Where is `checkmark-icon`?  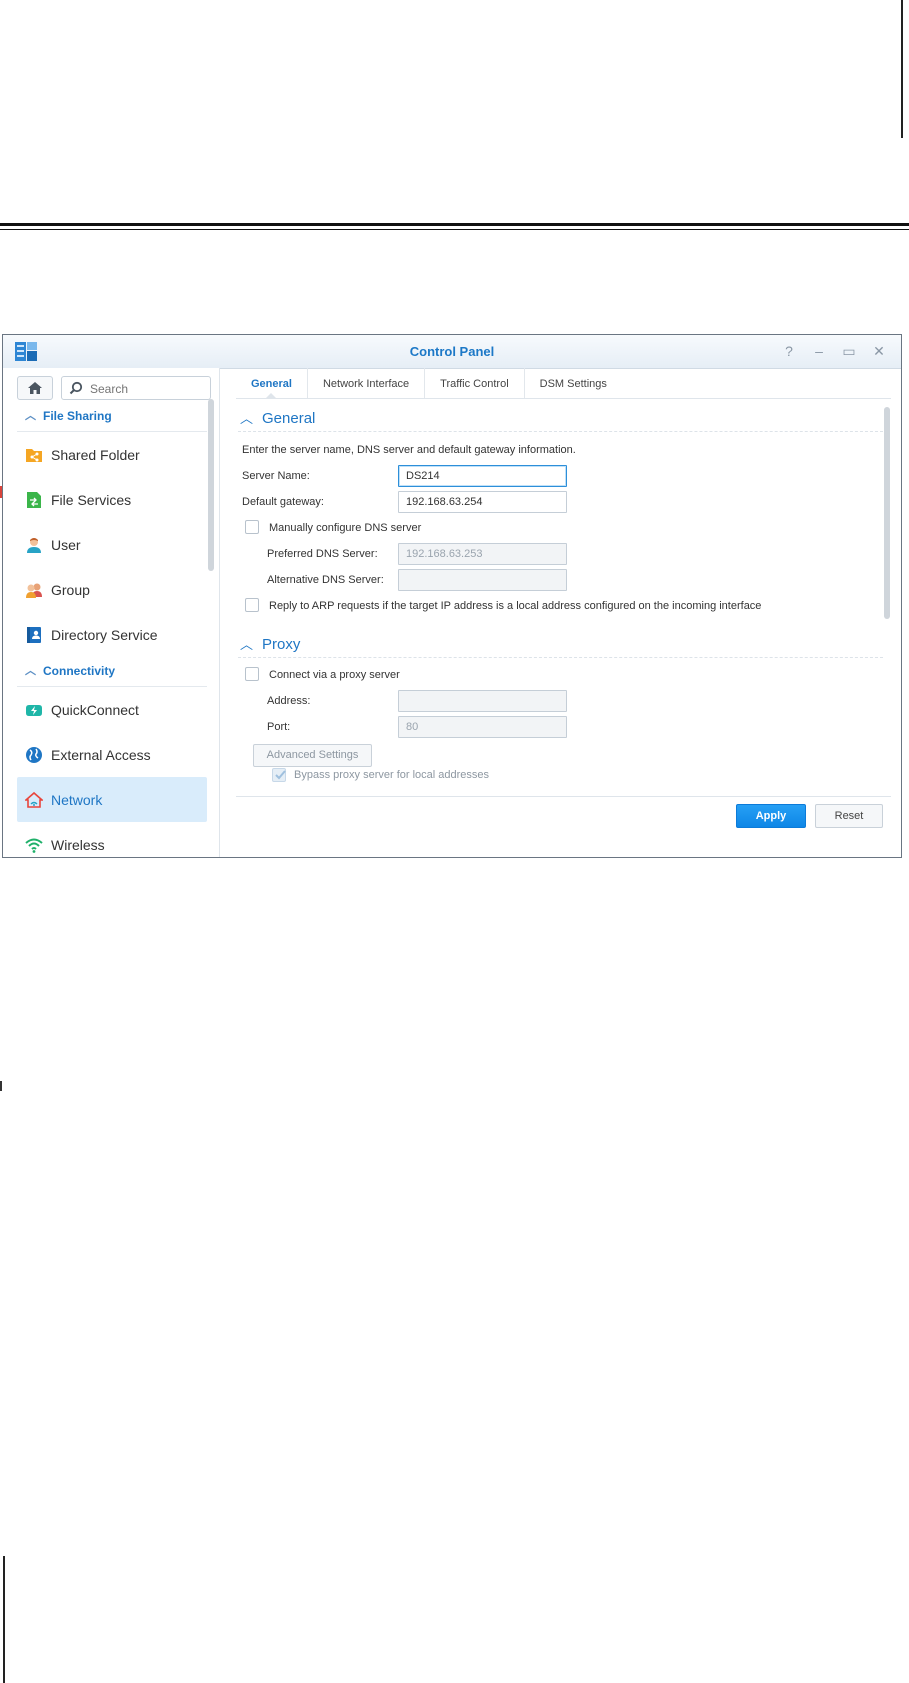 checkmark-icon is located at coordinates (280, 775).